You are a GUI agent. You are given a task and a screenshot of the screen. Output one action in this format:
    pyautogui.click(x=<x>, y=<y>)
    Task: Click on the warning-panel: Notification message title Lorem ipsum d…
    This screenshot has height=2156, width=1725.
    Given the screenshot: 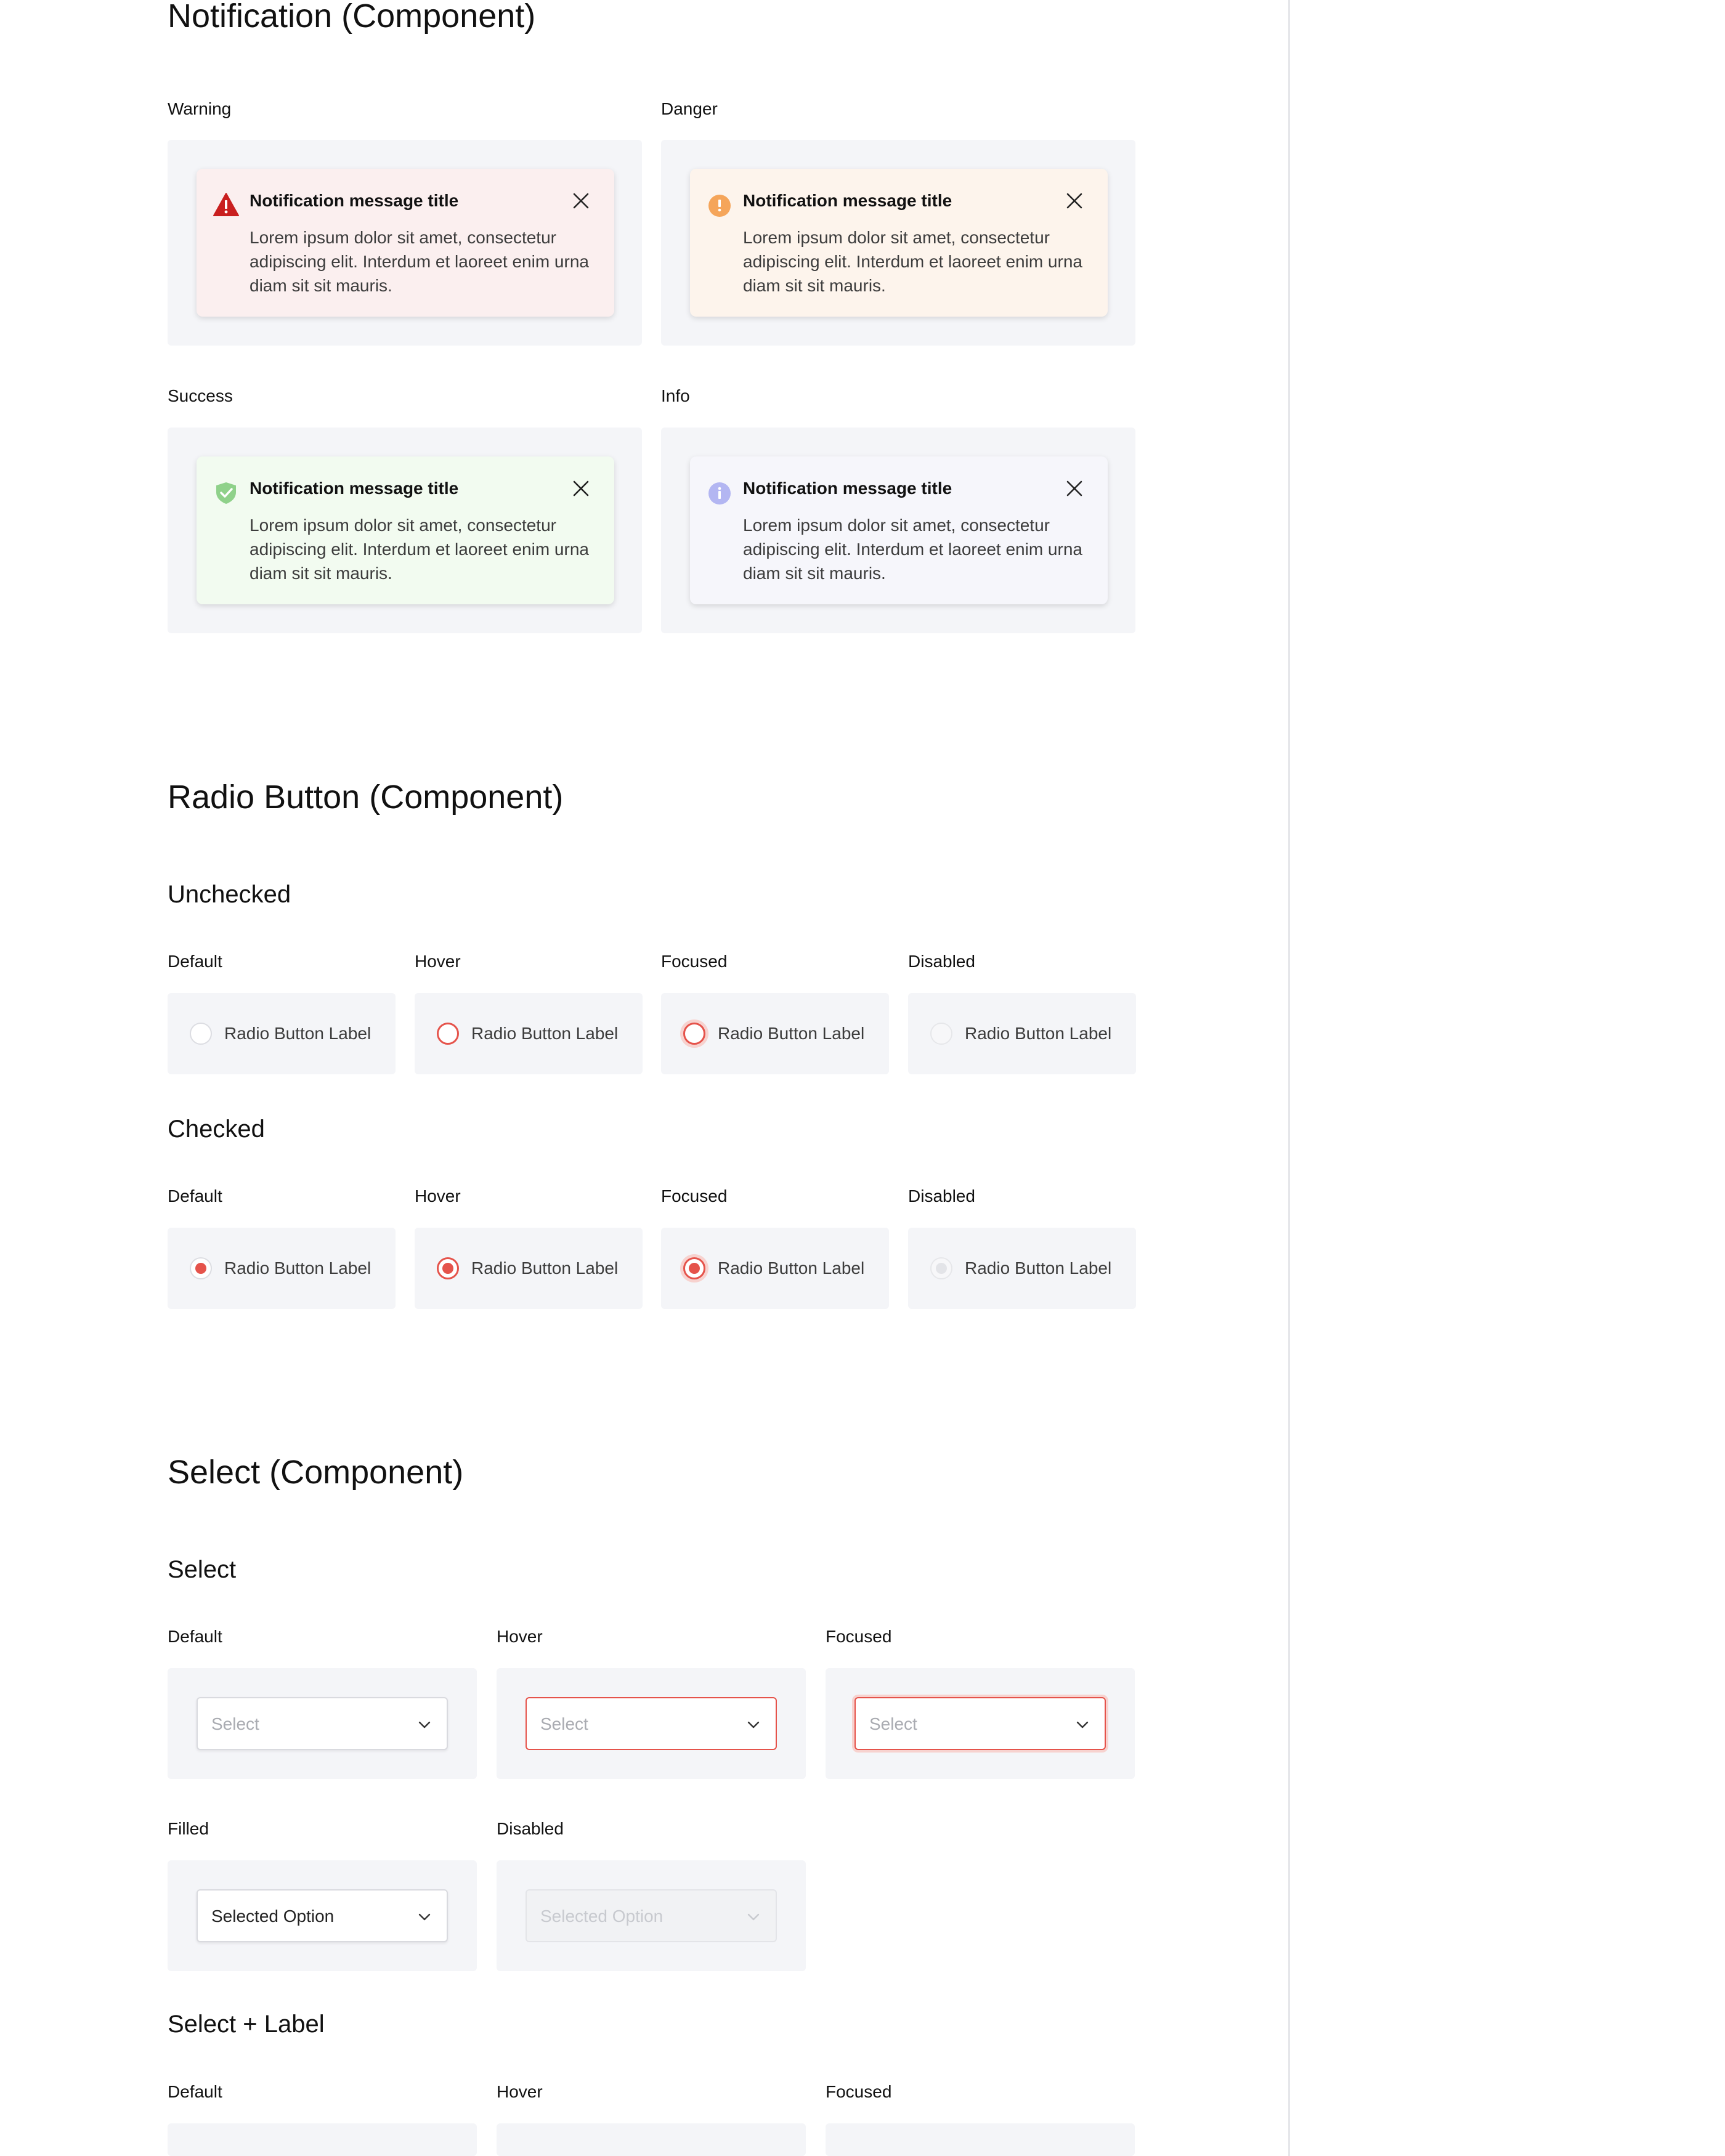 What is the action you would take?
    pyautogui.click(x=405, y=243)
    